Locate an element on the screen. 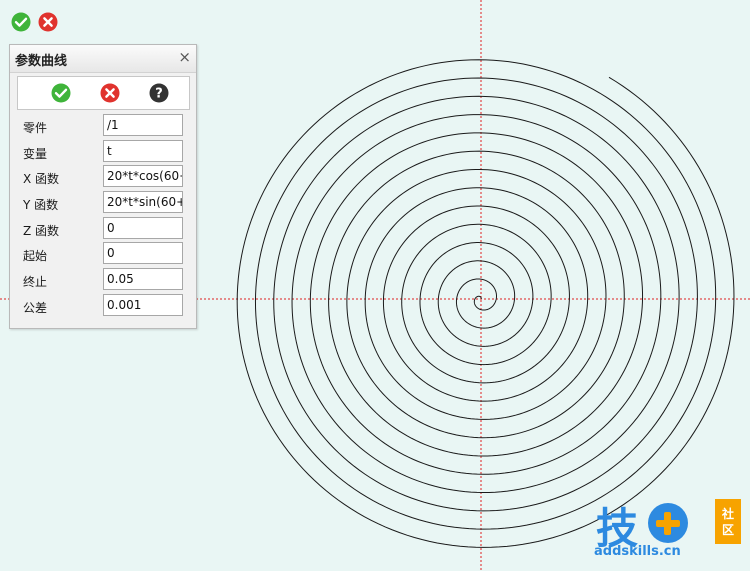 This screenshot has width=750, height=571. field-row-z-function: Z 函数 is located at coordinates (103, 229).